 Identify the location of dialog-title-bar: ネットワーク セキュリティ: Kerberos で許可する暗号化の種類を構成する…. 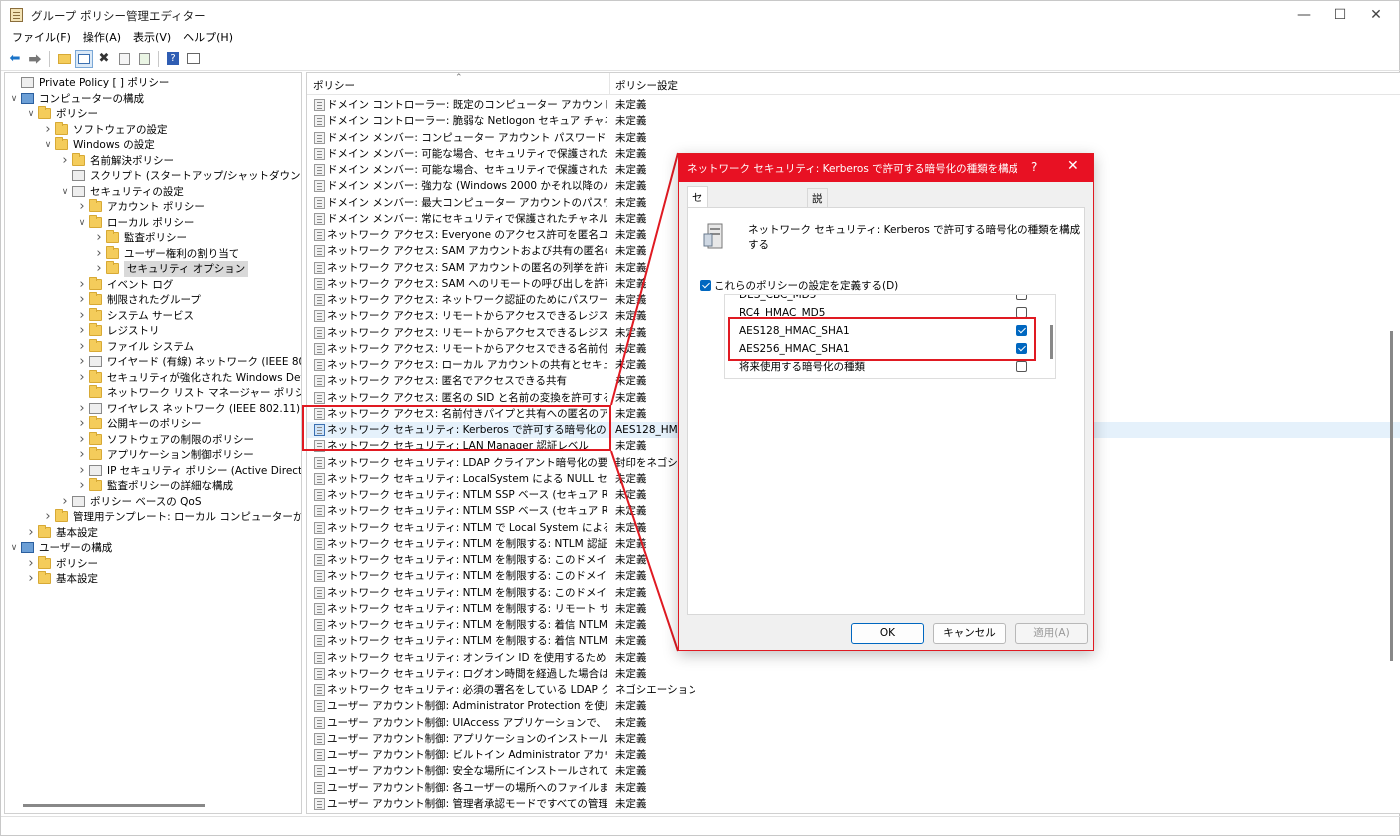
(886, 168).